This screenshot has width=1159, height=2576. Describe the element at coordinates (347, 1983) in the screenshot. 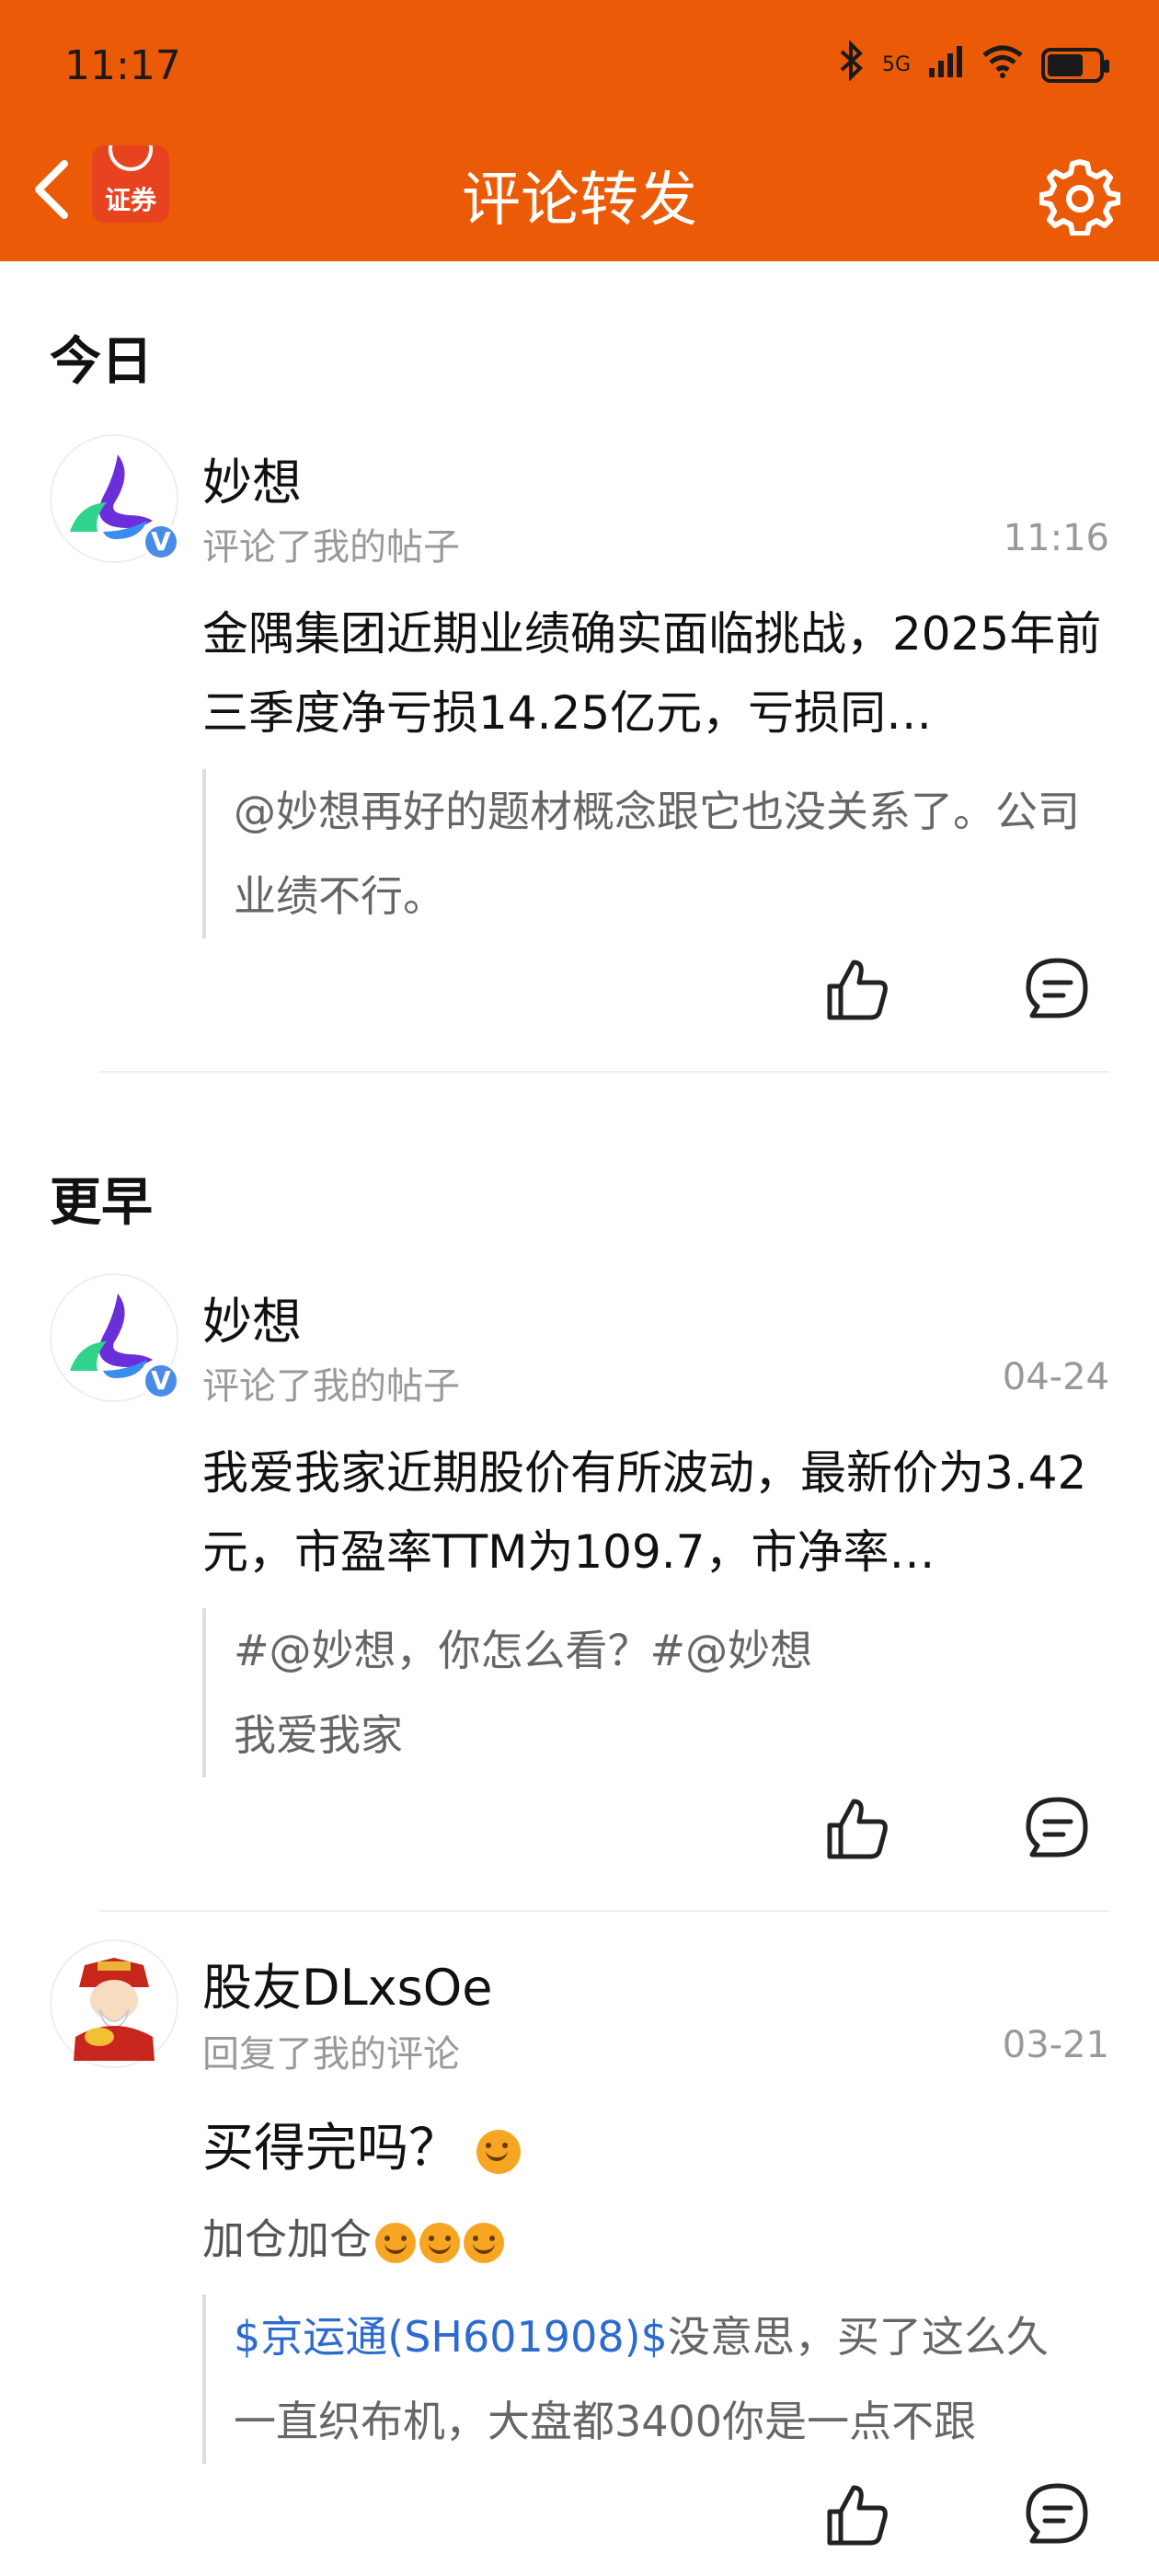

I see `username: 股友DLxsOe` at that location.